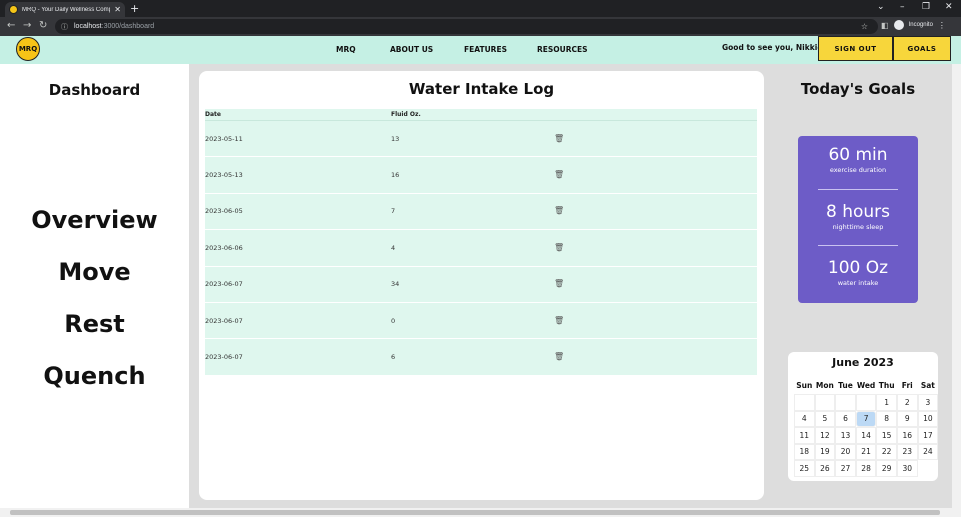  What do you see at coordinates (927, 385) in the screenshot?
I see `weekday-label: Sat` at bounding box center [927, 385].